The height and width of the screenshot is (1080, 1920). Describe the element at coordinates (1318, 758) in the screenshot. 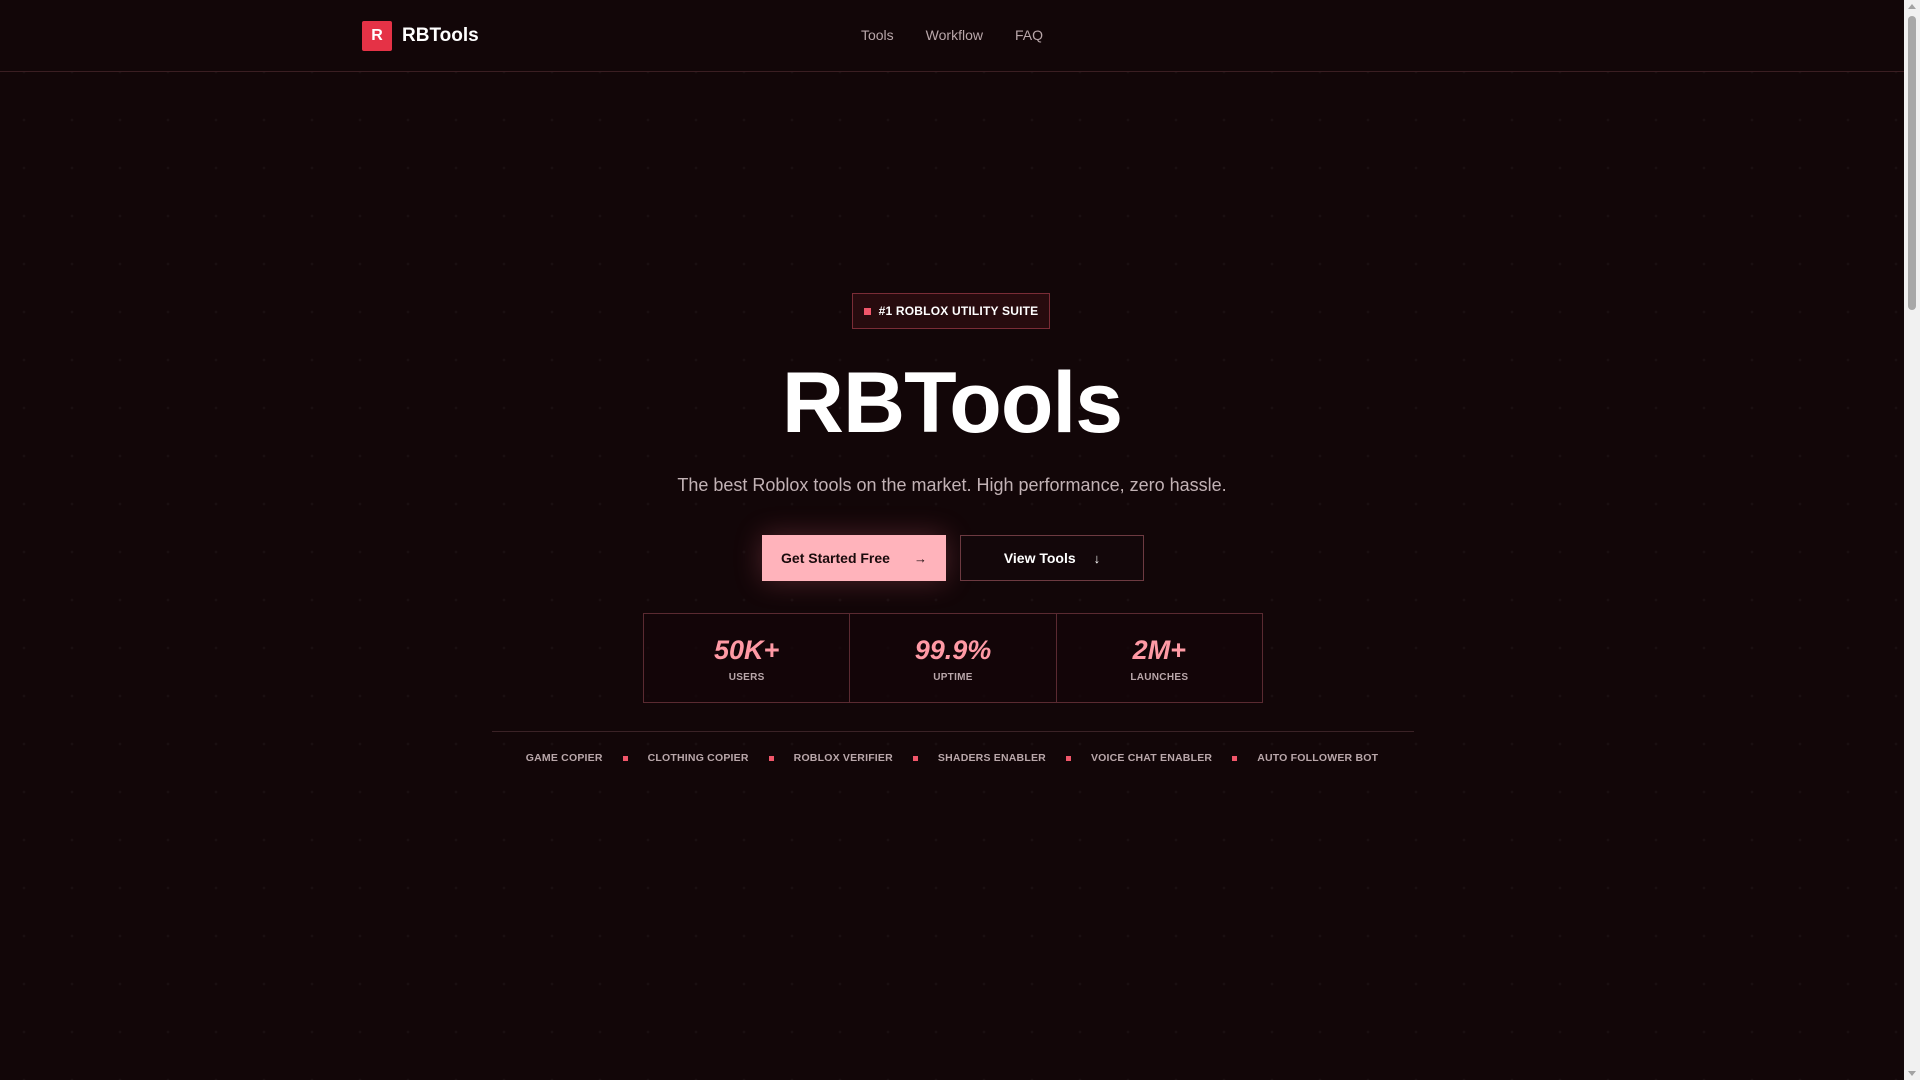

I see `tool-item: AUTO FOLLOWER BOT` at that location.